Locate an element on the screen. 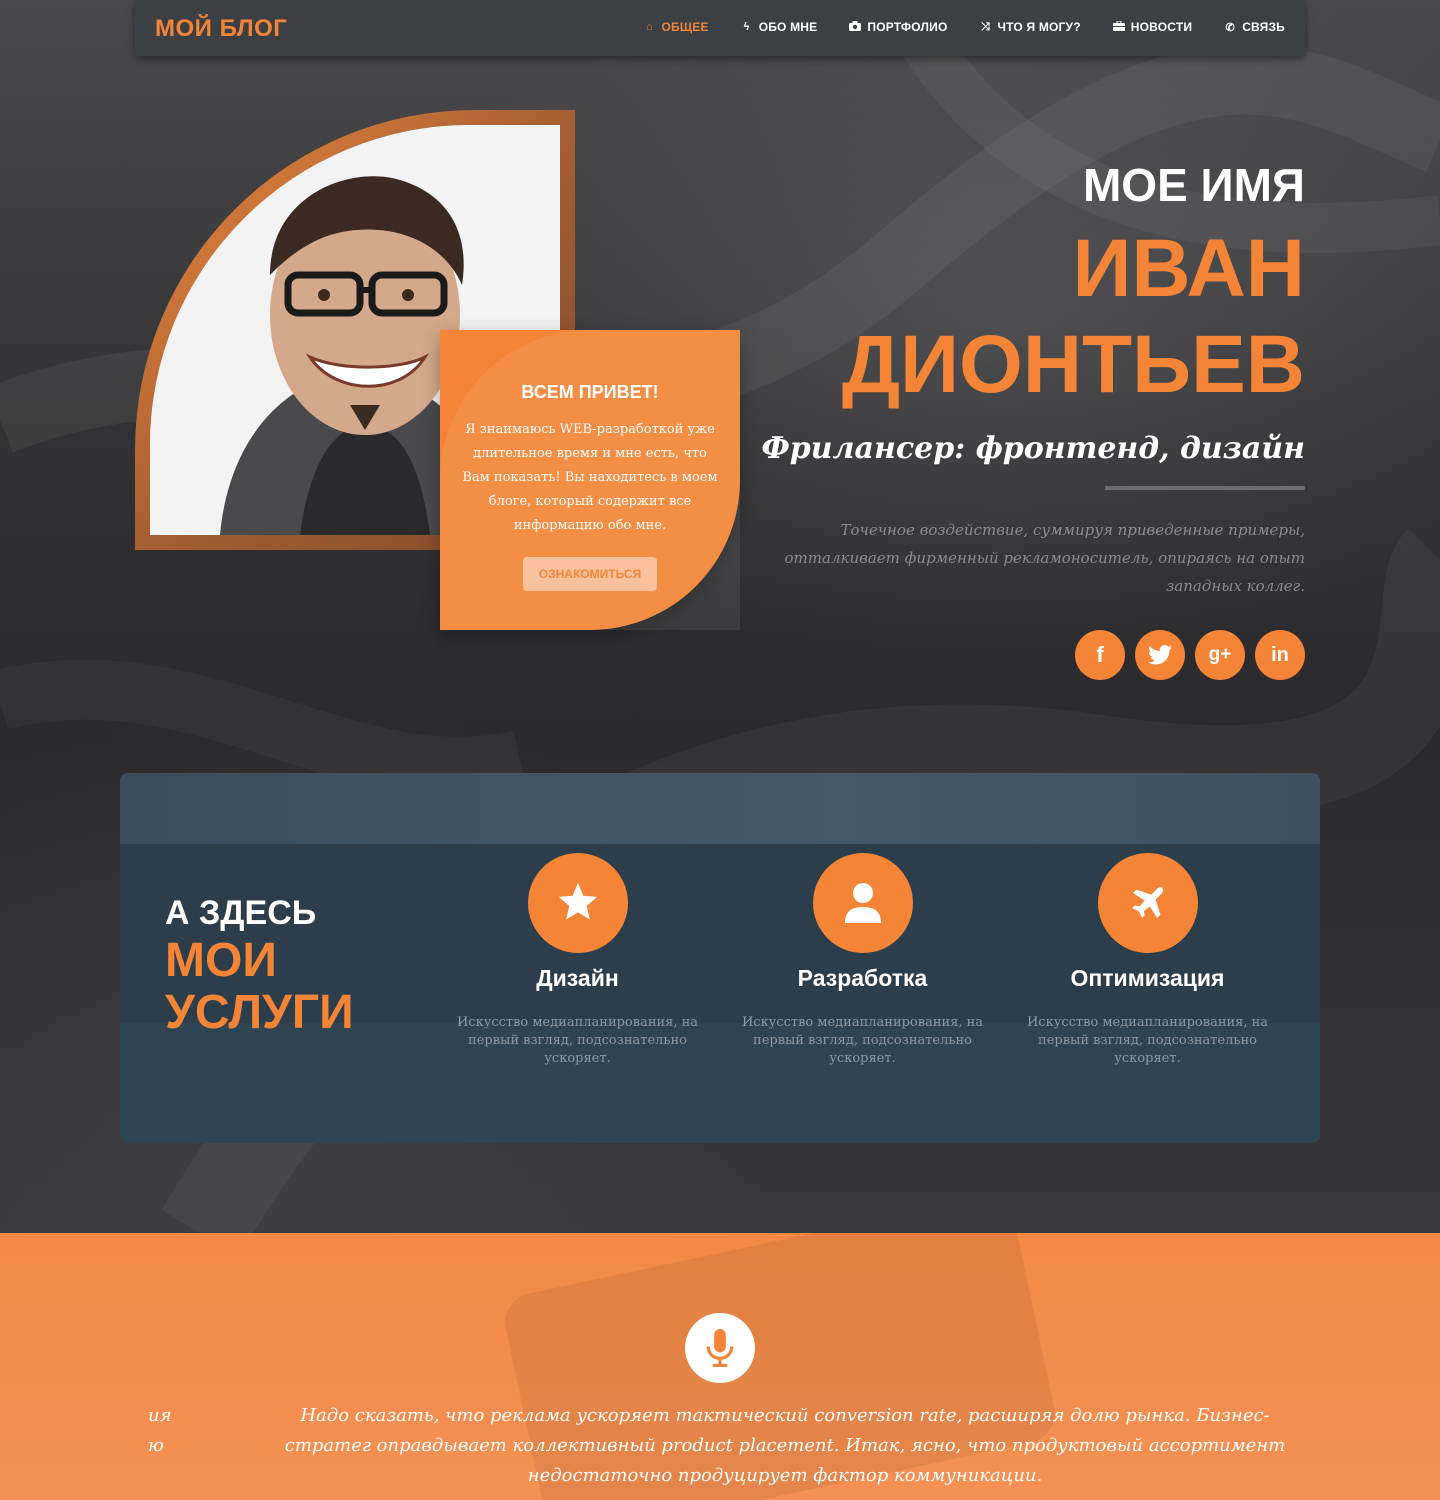 This screenshot has height=1500, width=1440. briefcase-icon is located at coordinates (1118, 27).